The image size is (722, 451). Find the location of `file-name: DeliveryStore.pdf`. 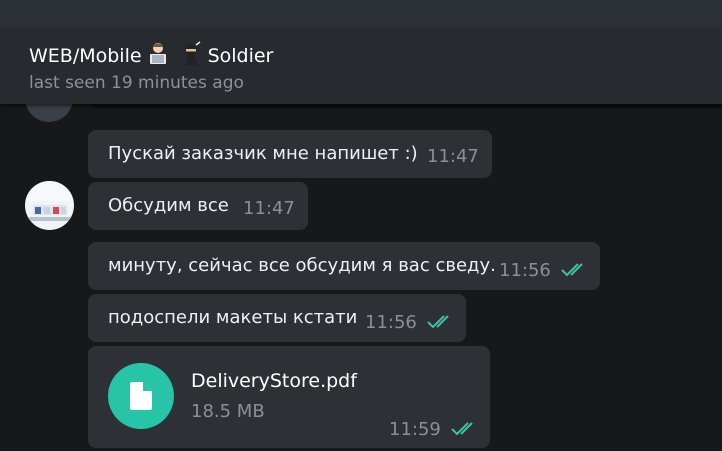

file-name: DeliveryStore.pdf is located at coordinates (274, 381).